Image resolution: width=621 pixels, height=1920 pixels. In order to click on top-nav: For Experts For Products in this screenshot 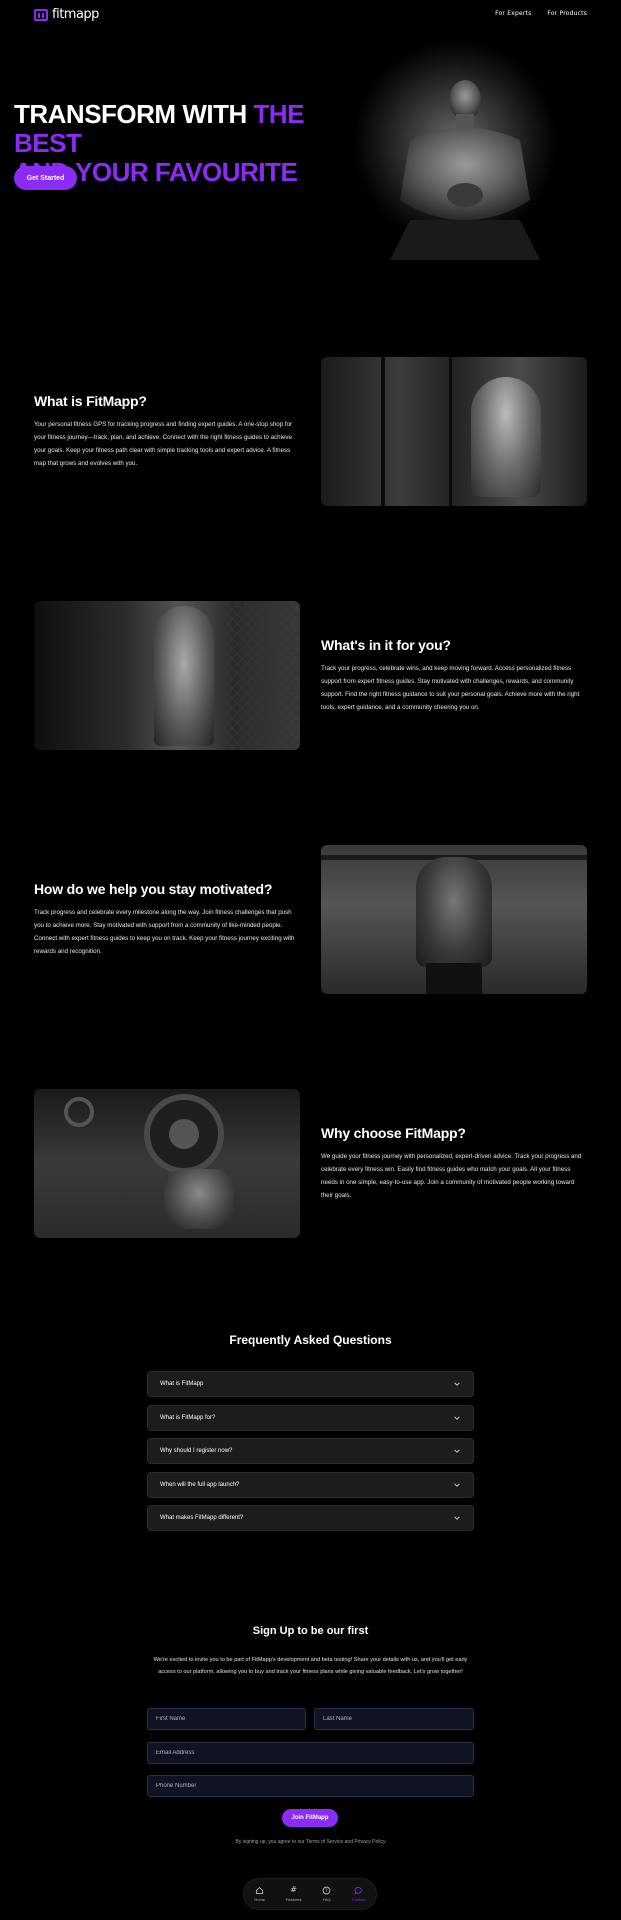, I will do `click(541, 13)`.